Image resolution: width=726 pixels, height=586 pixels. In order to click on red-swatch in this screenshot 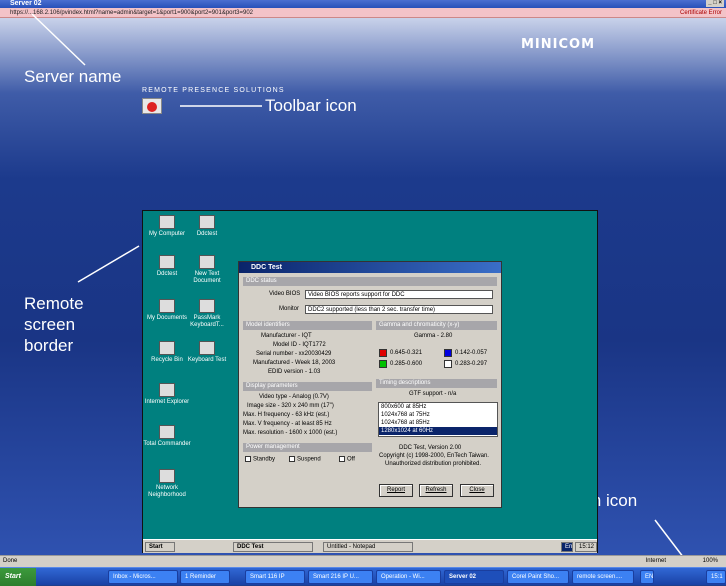, I will do `click(383, 353)`.